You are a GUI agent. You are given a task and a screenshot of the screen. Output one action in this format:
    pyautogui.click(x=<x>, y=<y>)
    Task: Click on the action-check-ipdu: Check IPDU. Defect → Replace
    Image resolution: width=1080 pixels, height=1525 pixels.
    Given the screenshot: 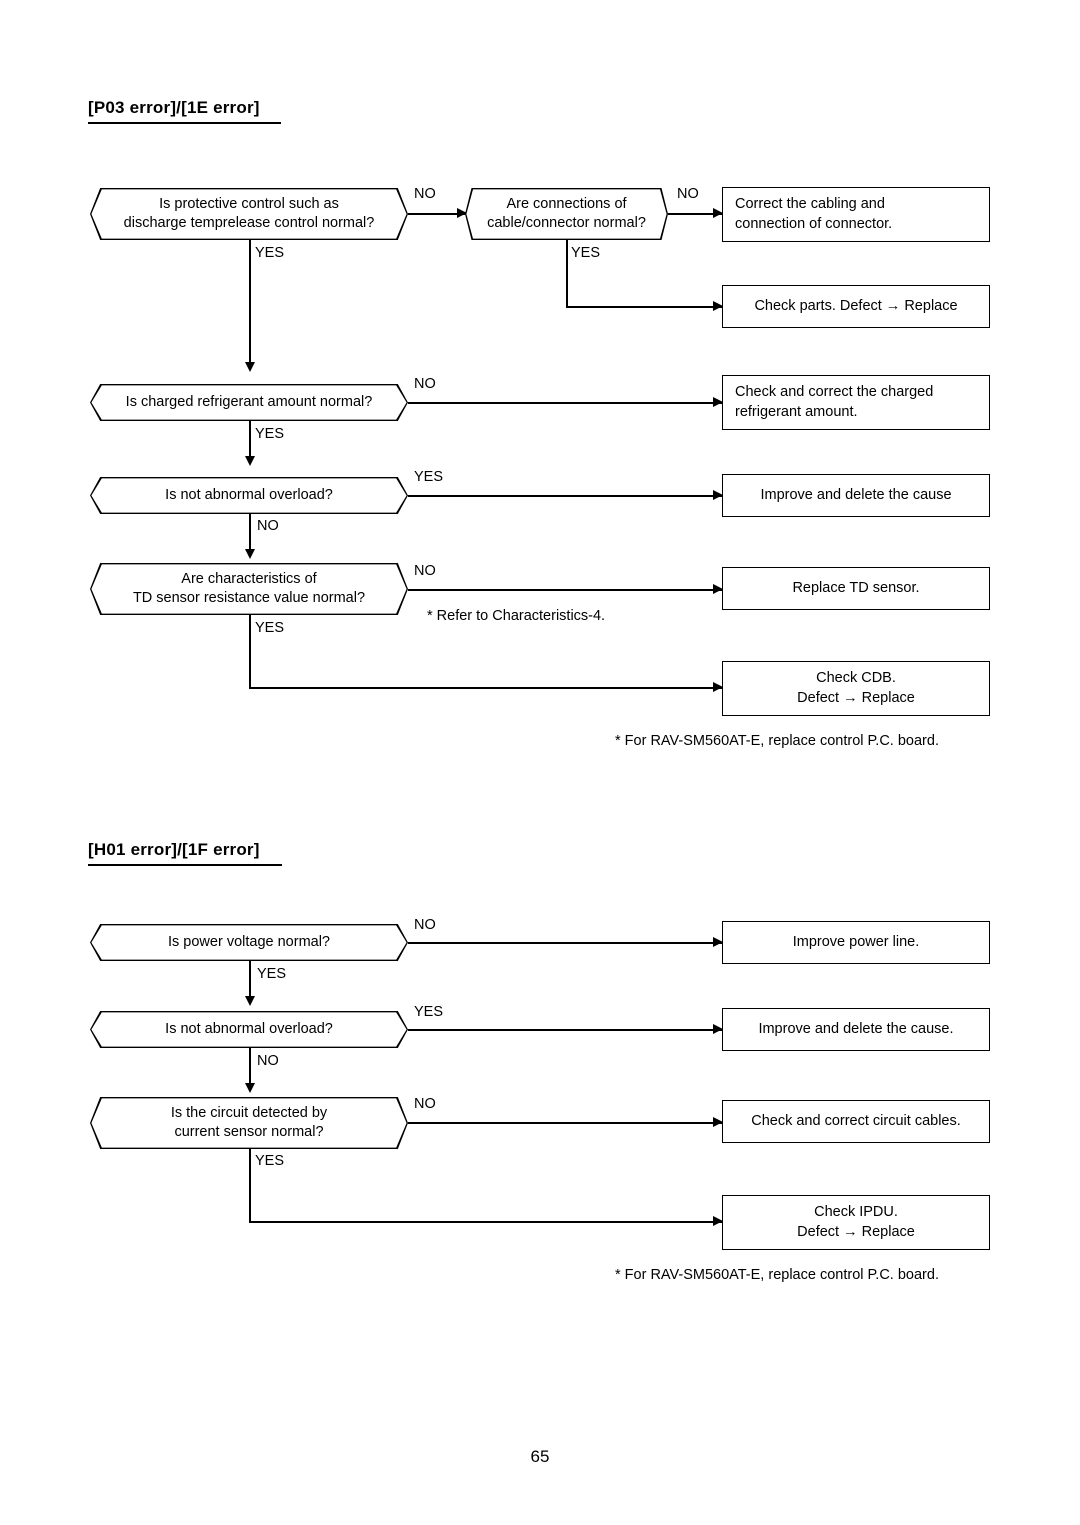 What is the action you would take?
    pyautogui.click(x=856, y=1222)
    